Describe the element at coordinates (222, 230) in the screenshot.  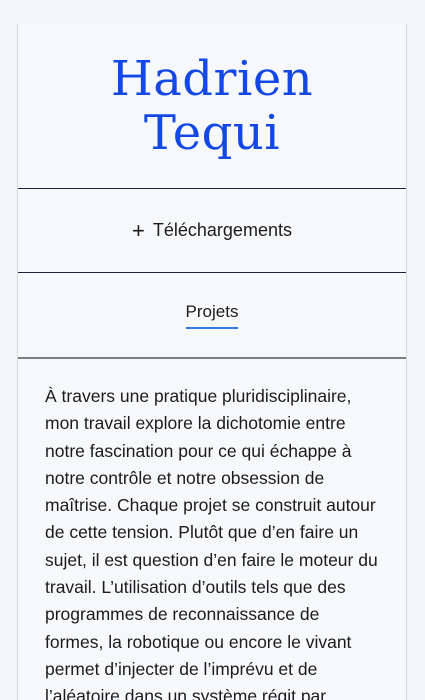
I see `downloads-label: Téléchargements` at that location.